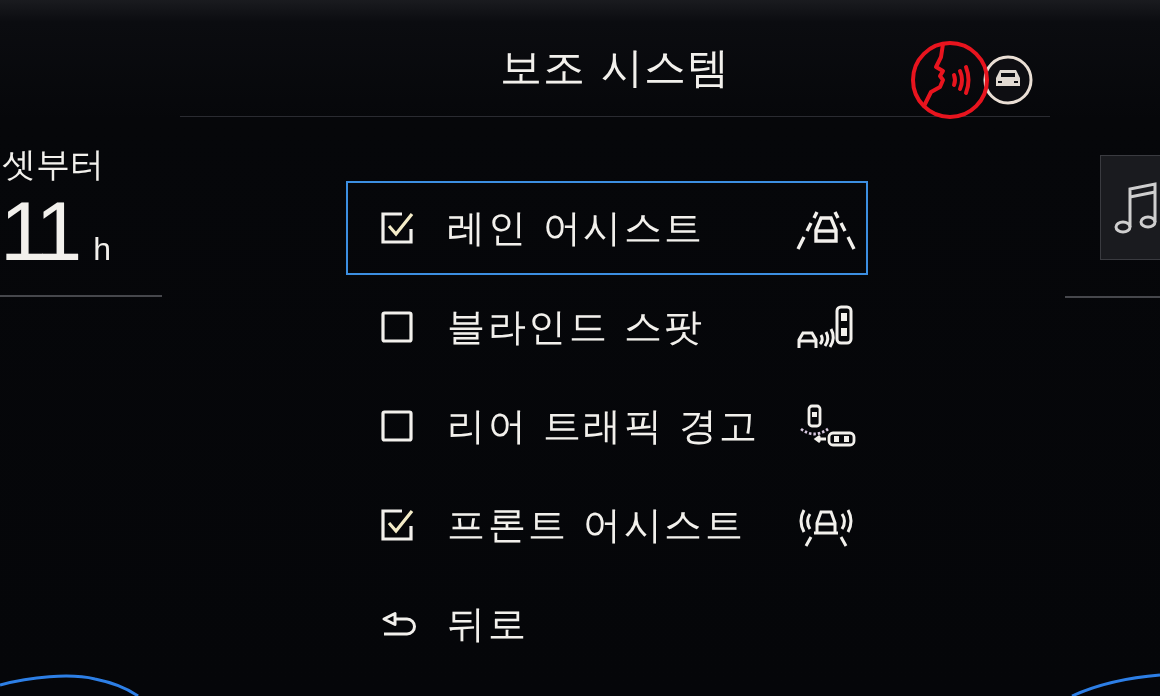  What do you see at coordinates (607, 624) in the screenshot?
I see `back-menu-item: 뒤로` at bounding box center [607, 624].